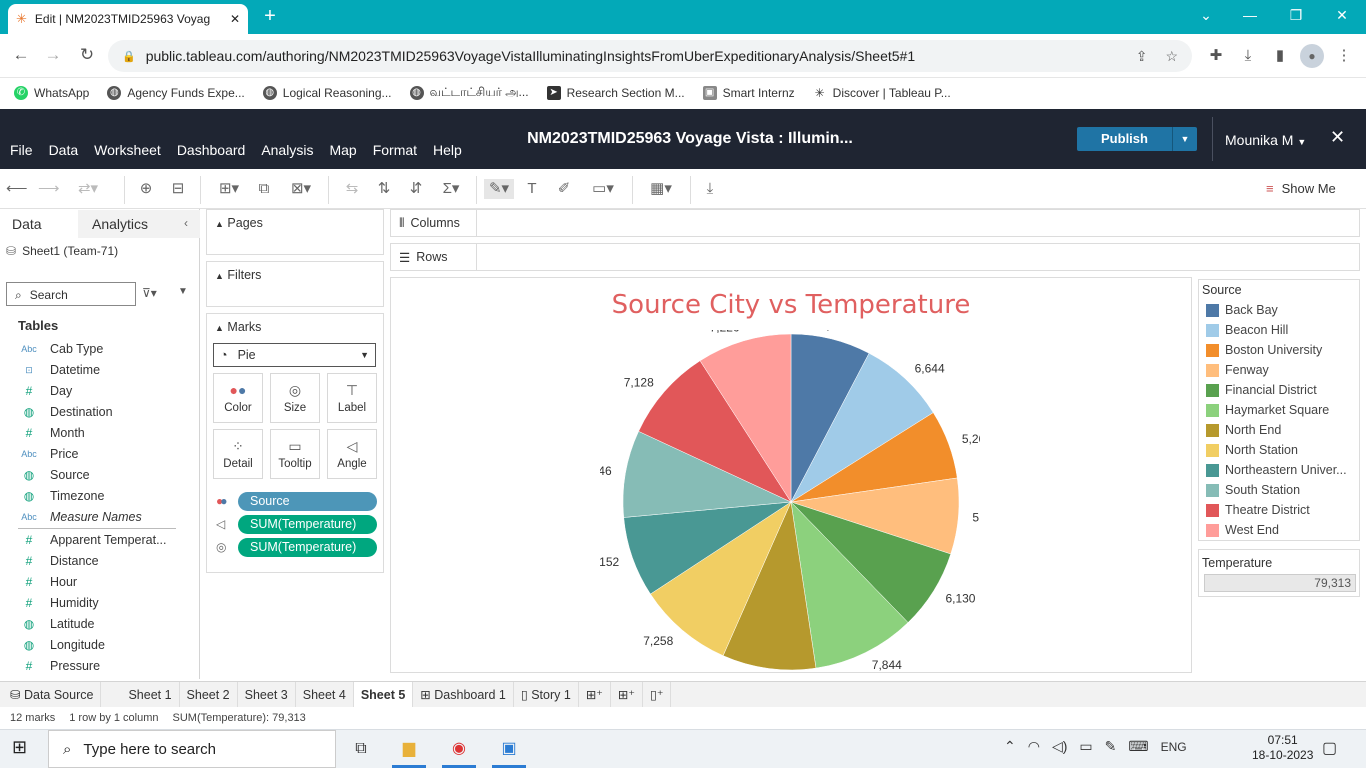 This screenshot has width=1366, height=768. Describe the element at coordinates (295, 398) in the screenshot. I see `marks-size-button: ◎ Size` at that location.